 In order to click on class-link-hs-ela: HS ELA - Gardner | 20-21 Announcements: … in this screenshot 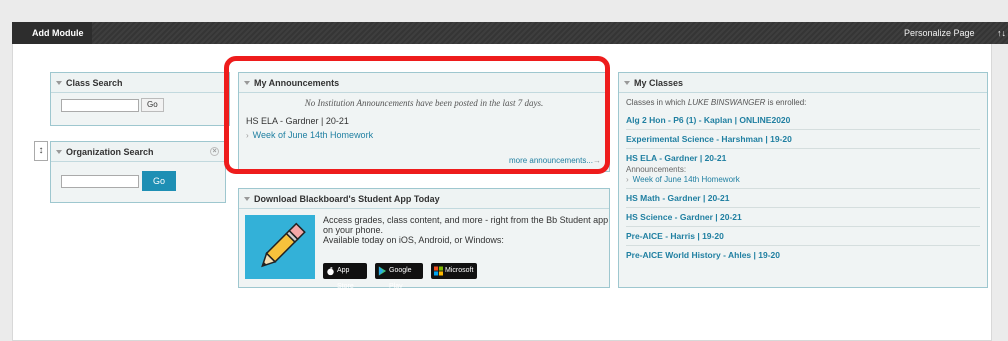, I will do `click(803, 169)`.